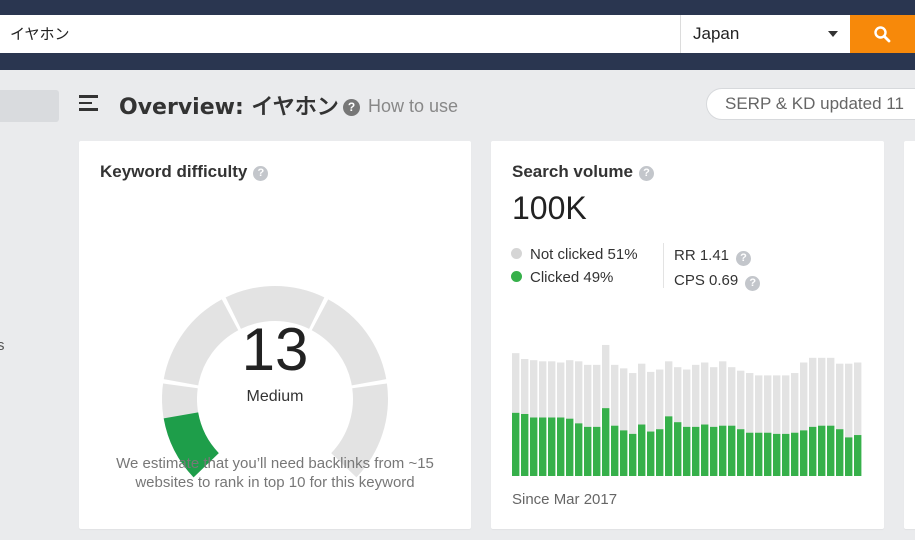  What do you see at coordinates (814, 103) in the screenshot?
I see `update-status-text: SERP & KD updated 11` at bounding box center [814, 103].